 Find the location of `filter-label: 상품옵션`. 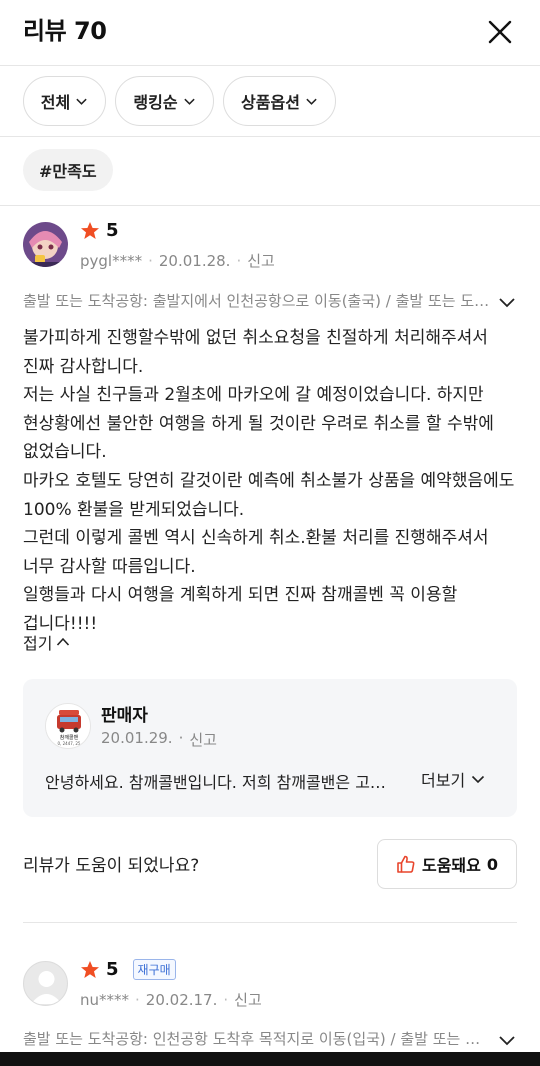

filter-label: 상품옵션 is located at coordinates (270, 102).